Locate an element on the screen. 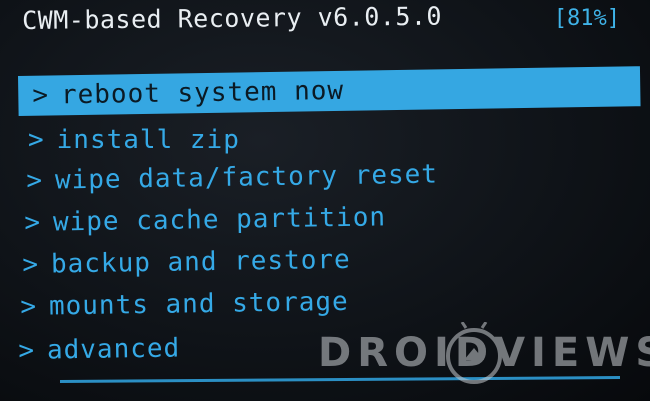 Image resolution: width=650 pixels, height=401 pixels. menu-item-label: install zip is located at coordinates (148, 140).